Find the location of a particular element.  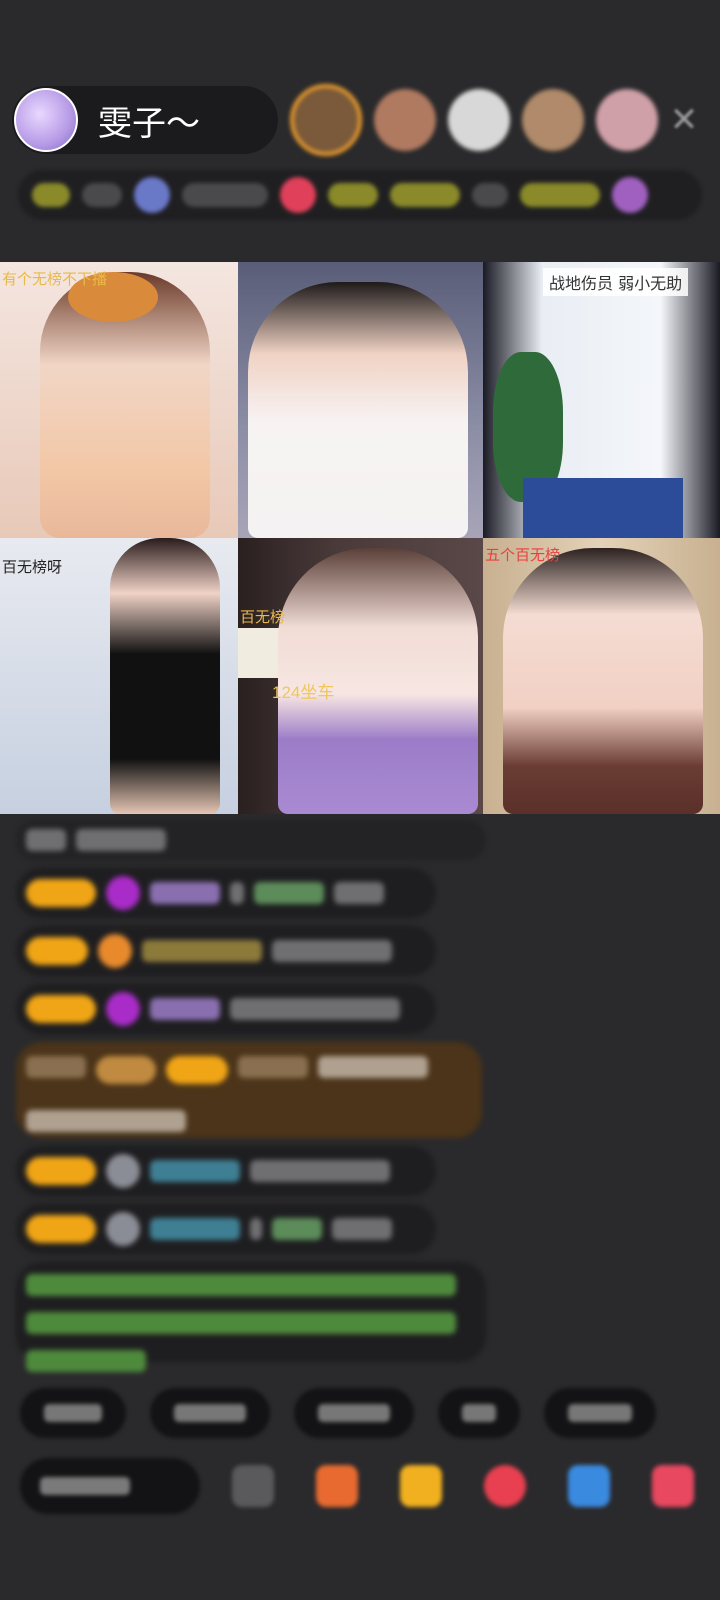

fans-icon is located at coordinates (152, 195).